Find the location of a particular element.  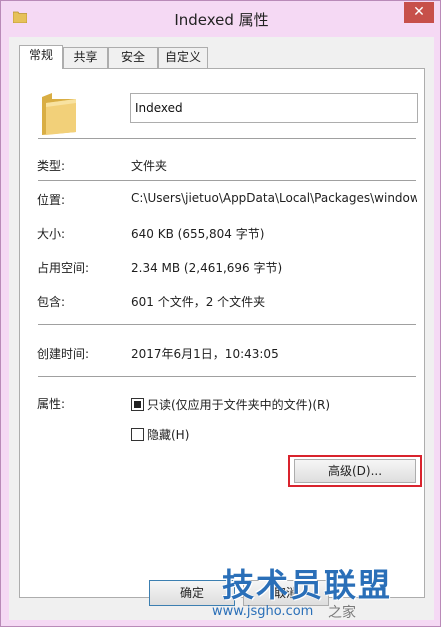

type-label: 类型: is located at coordinates (51, 166).